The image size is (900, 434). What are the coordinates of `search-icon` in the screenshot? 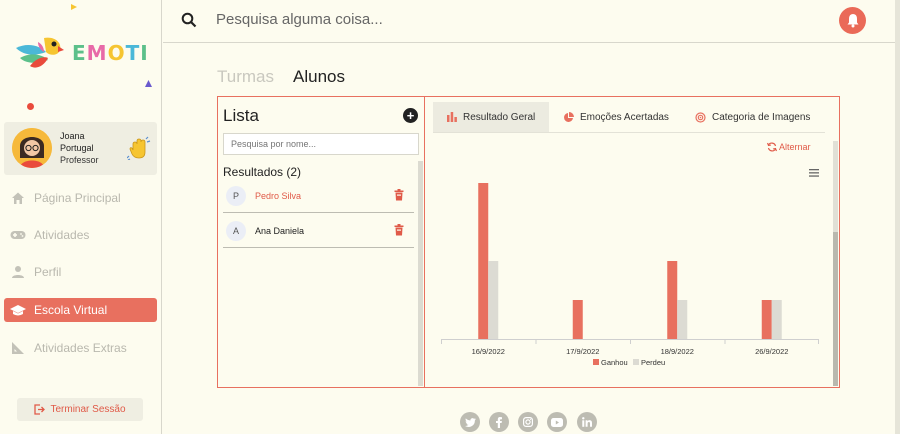 It's located at (189, 20).